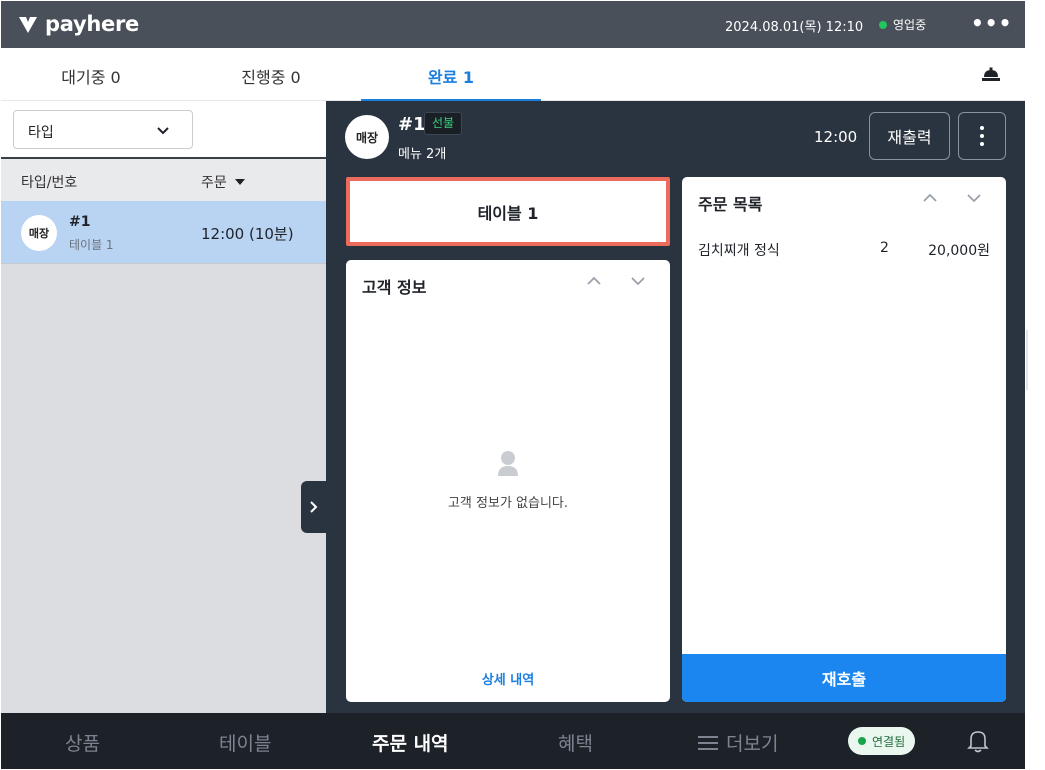 The width and height of the screenshot is (1045, 770). I want to click on order-status-tabs: 대기중 0 진행중 0 완료 1, so click(513, 75).